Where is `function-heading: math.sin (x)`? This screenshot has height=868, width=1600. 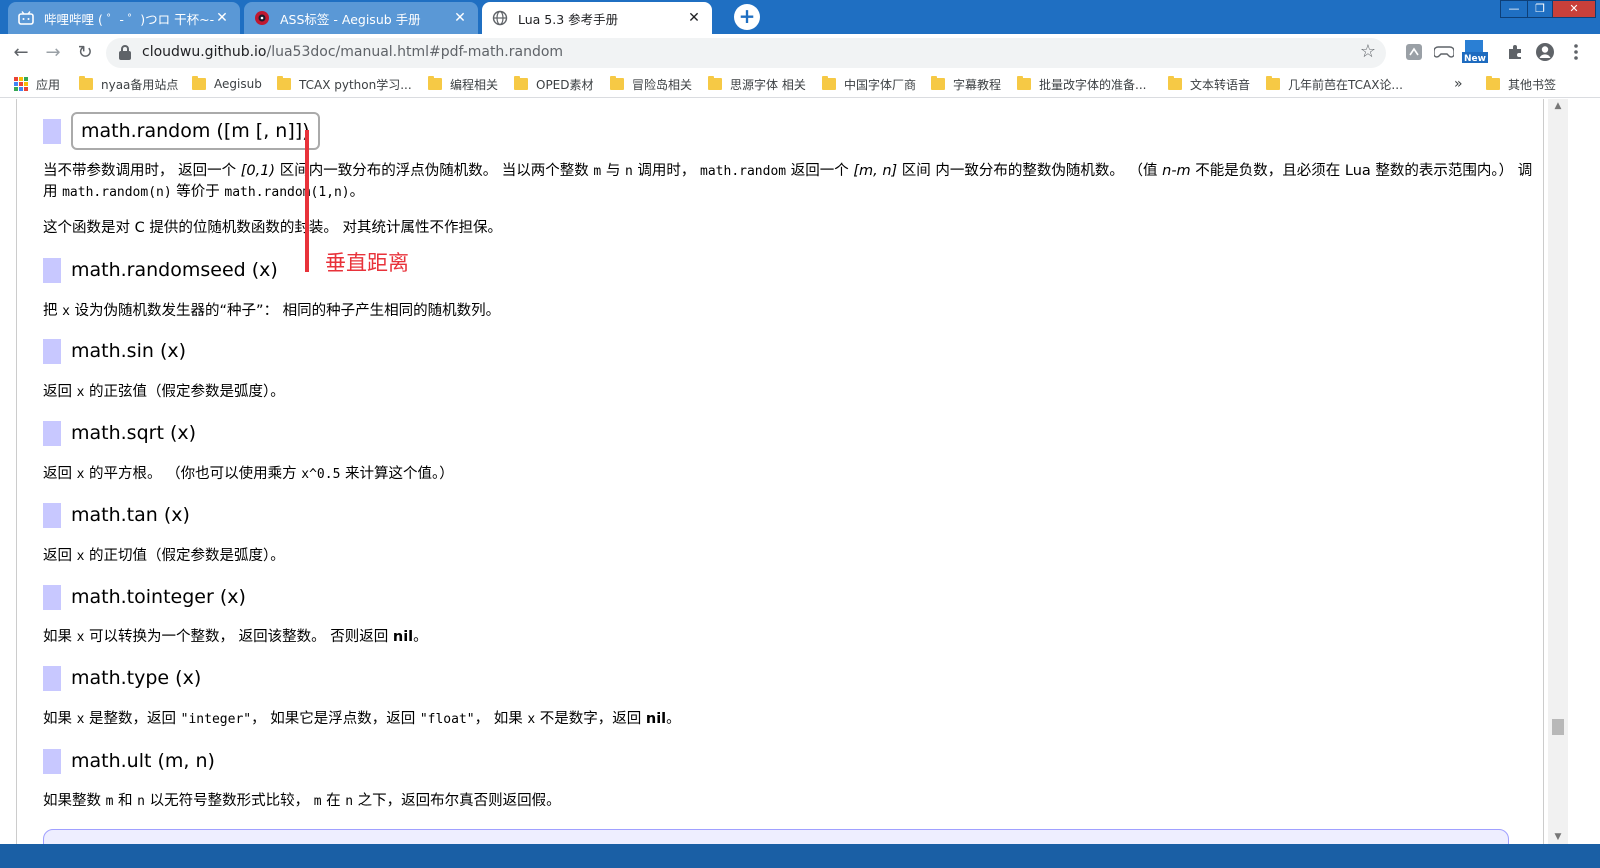
function-heading: math.sin (x) is located at coordinates (114, 351).